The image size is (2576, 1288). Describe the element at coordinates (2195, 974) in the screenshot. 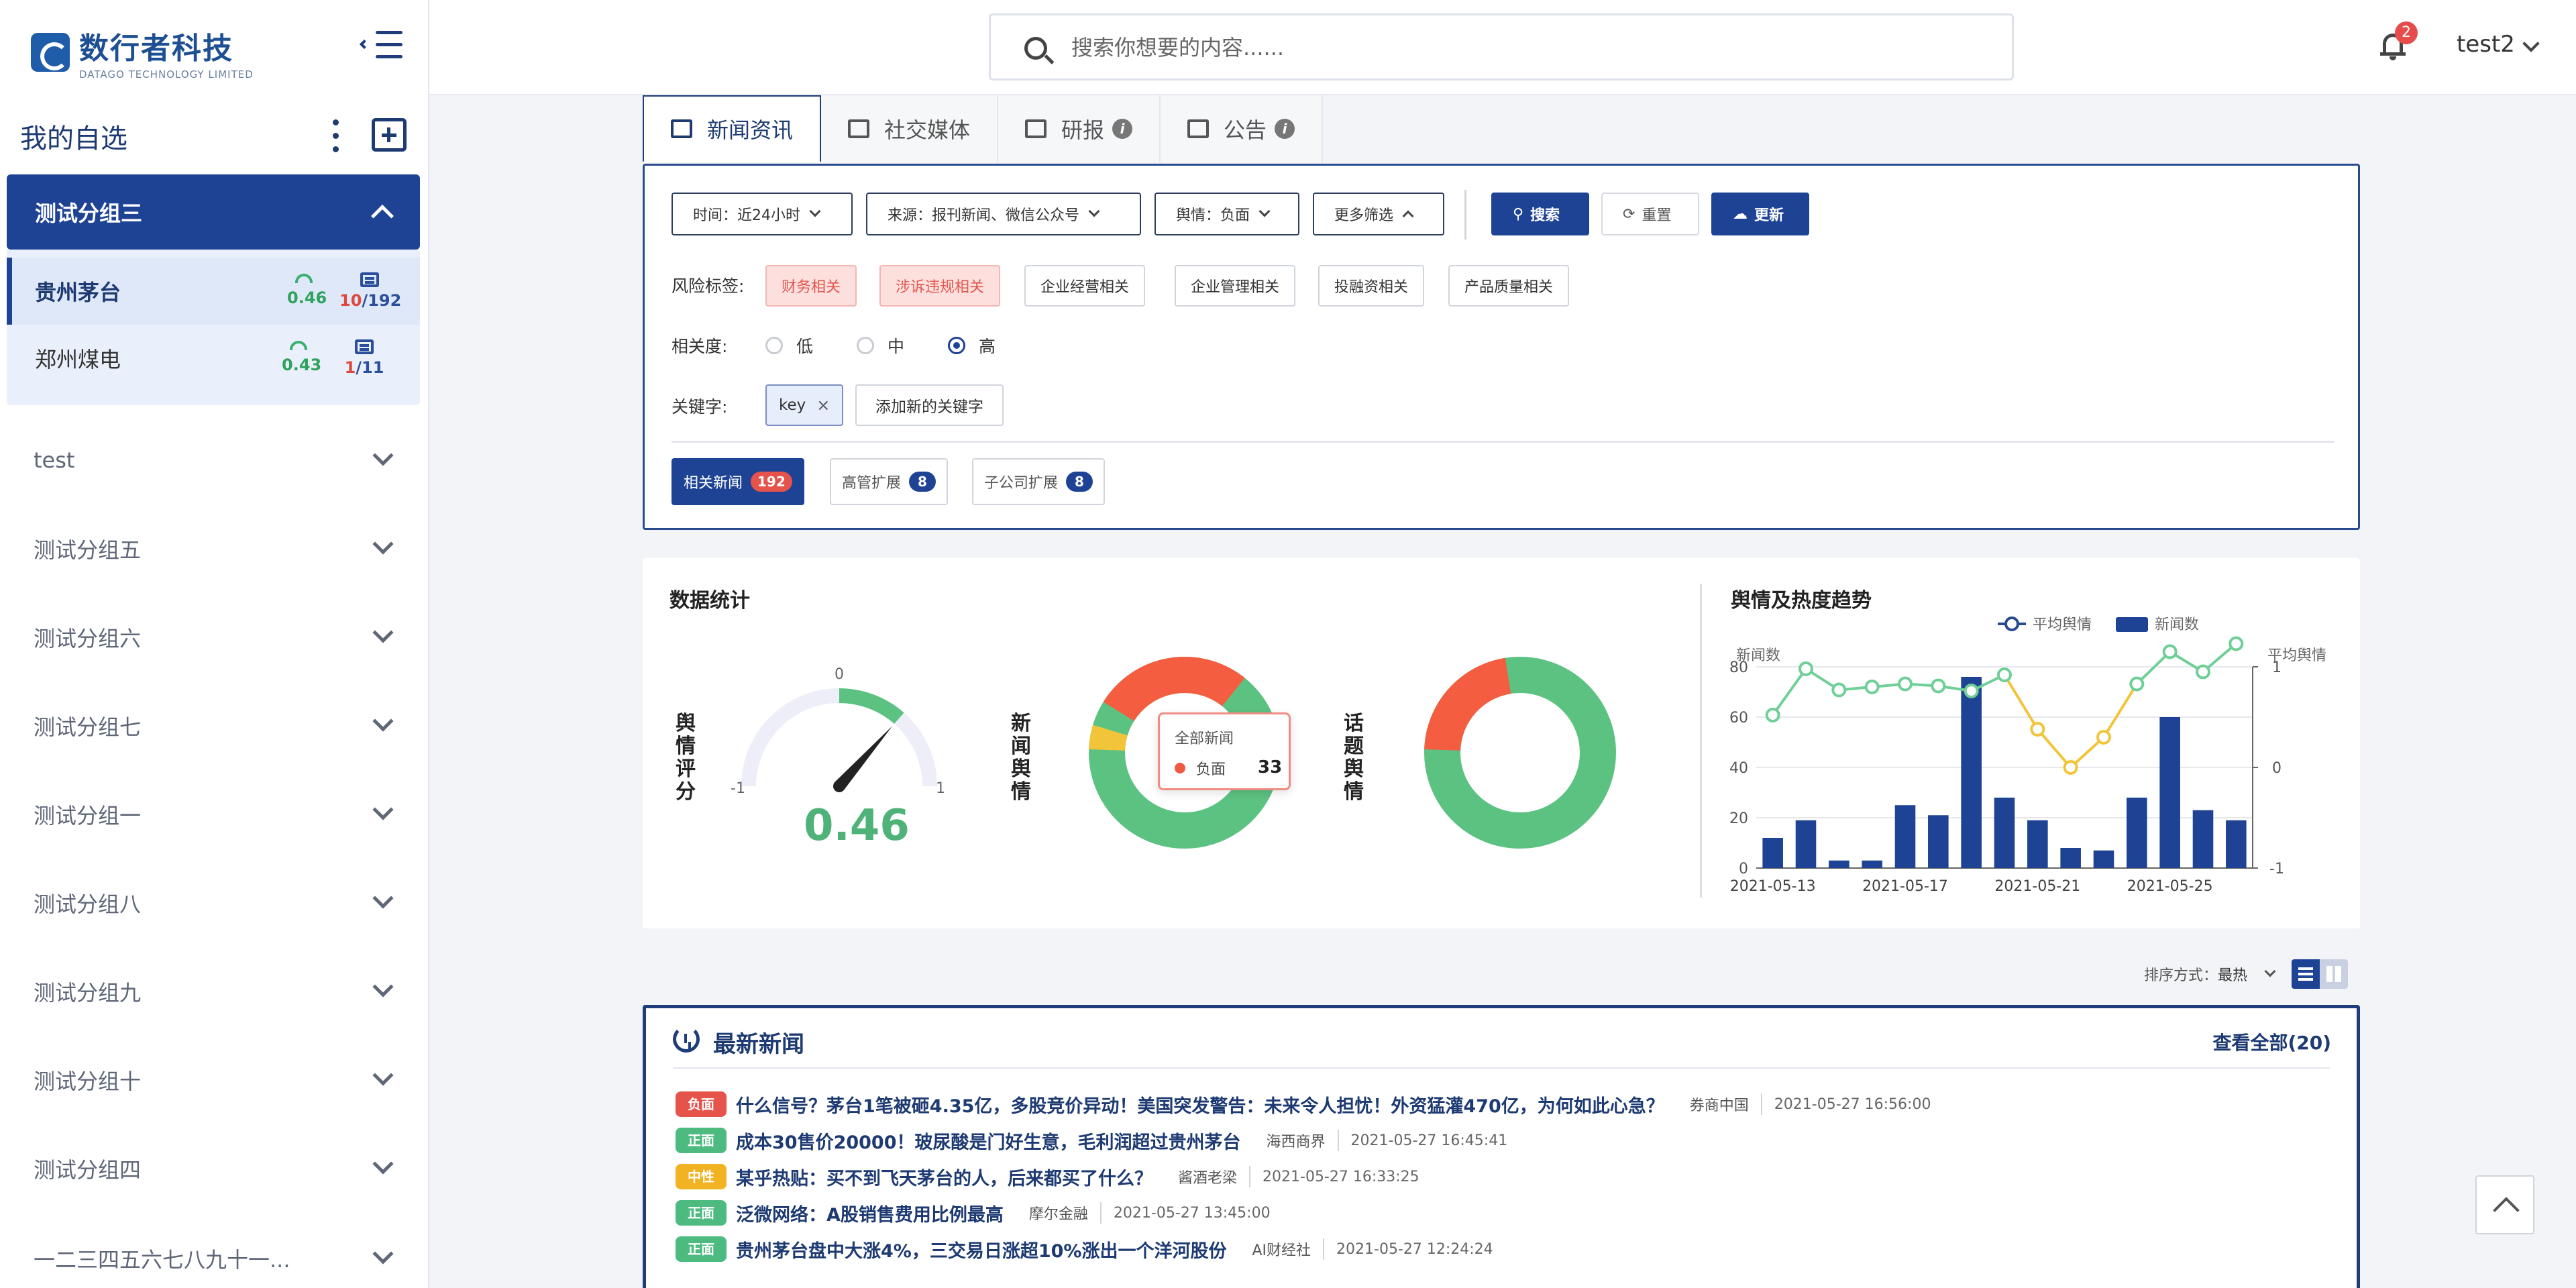

I see `sort-control: 排序方式：最热` at that location.